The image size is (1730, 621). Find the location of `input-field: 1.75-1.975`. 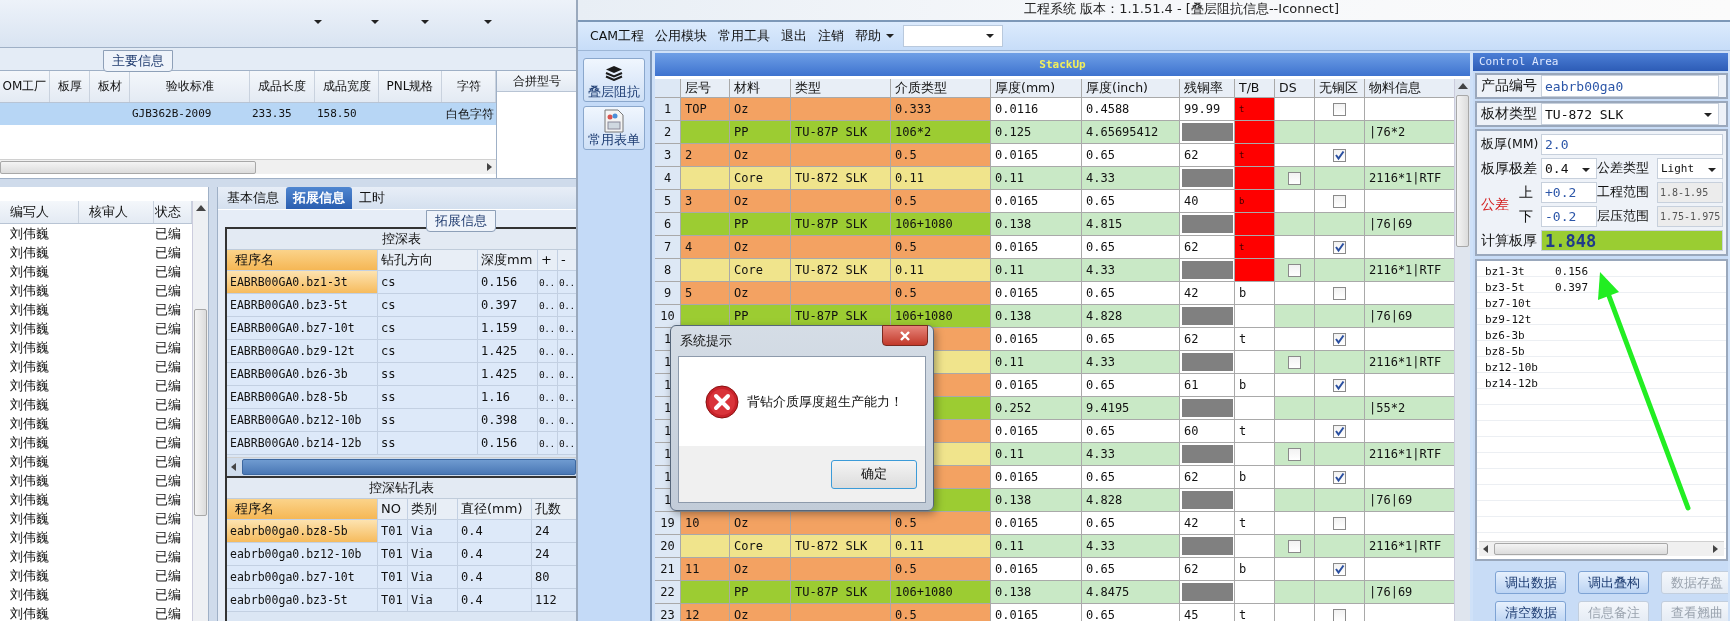

input-field: 1.75-1.975 is located at coordinates (1690, 216).